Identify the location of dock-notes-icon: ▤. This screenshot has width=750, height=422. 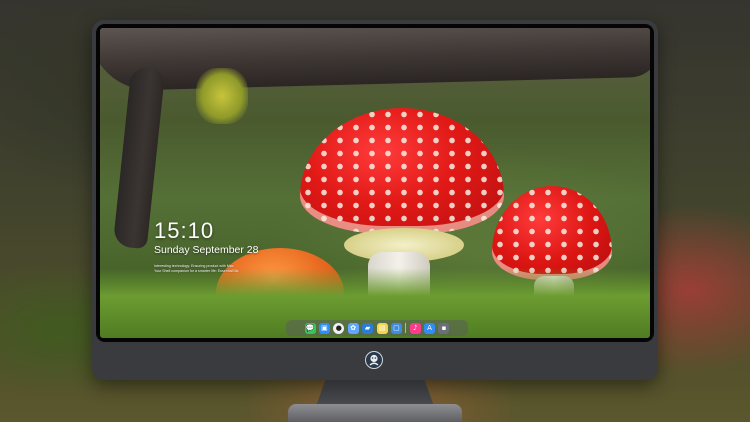
(382, 328).